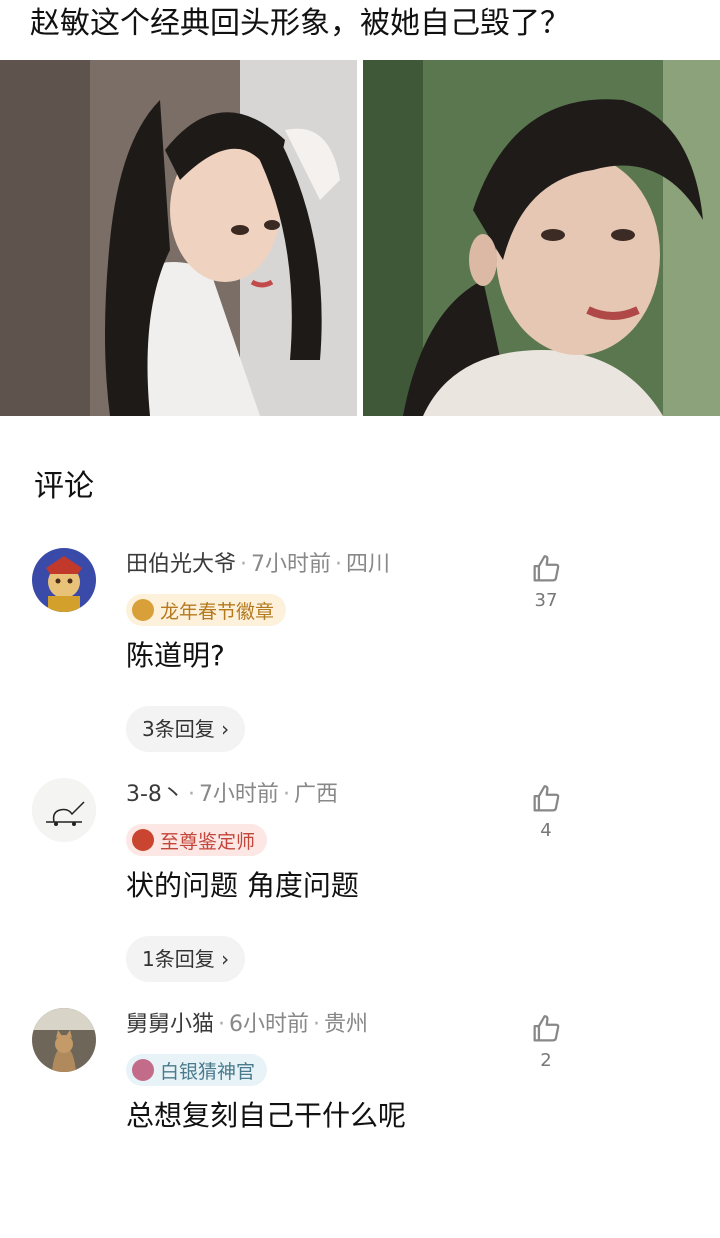  What do you see at coordinates (181, 564) in the screenshot?
I see `username: 田伯光大爷` at bounding box center [181, 564].